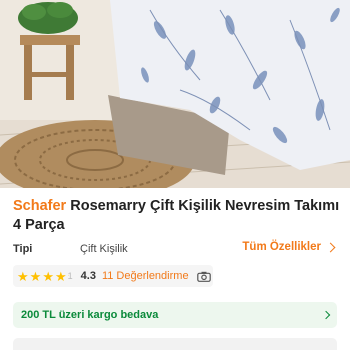  What do you see at coordinates (90, 315) in the screenshot?
I see `free-shipping-text: 200 TL üzeri kargo bedava` at bounding box center [90, 315].